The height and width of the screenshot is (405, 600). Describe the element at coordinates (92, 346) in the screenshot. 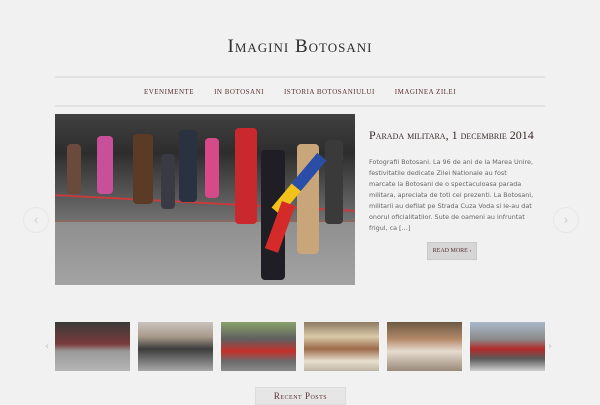

I see `thumbnail-parade-crowd` at that location.